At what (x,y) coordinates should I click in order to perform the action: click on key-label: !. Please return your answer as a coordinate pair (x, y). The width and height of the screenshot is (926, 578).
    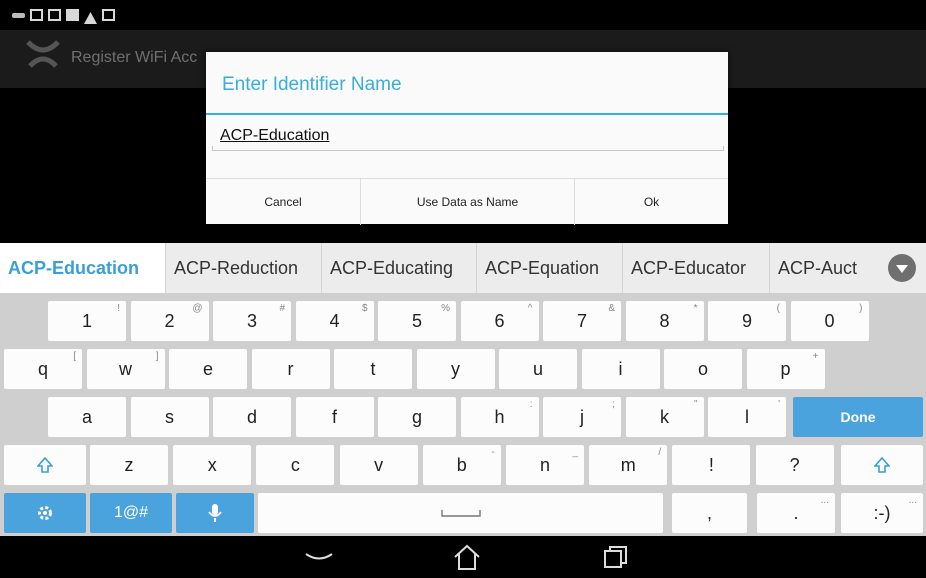
    Looking at the image, I should click on (711, 464).